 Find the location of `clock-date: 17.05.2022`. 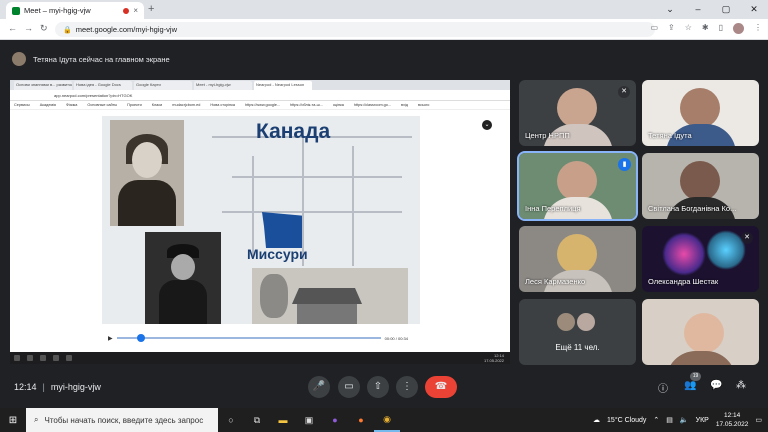

clock-date: 17.05.2022 is located at coordinates (732, 424).